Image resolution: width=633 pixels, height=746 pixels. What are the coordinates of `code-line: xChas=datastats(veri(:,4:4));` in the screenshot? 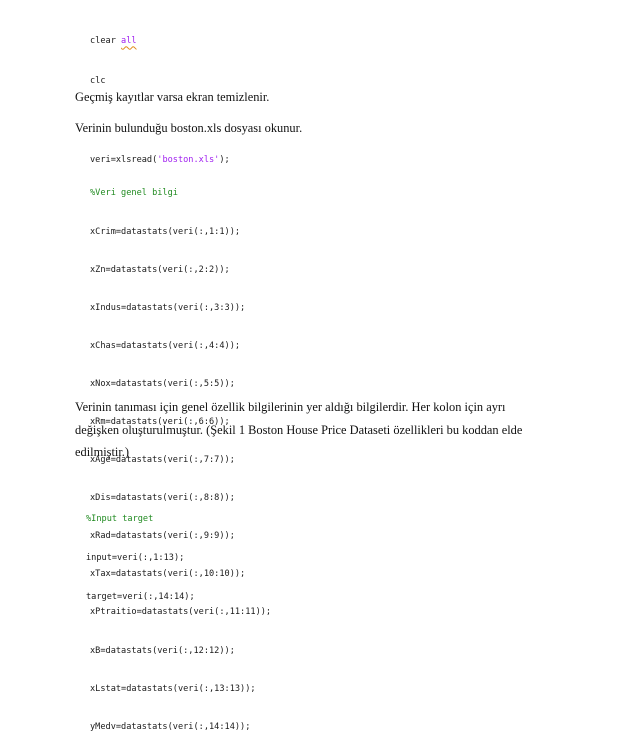 It's located at (165, 345).